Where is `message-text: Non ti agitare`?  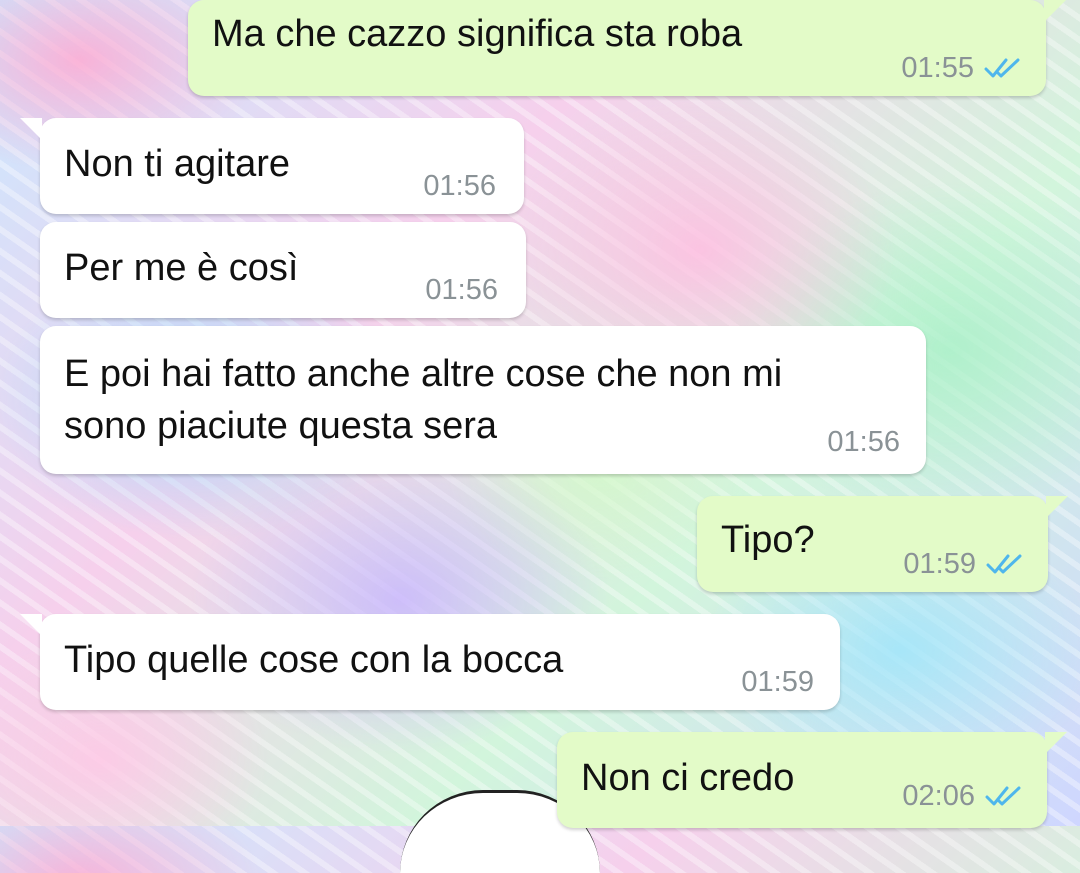
message-text: Non ti agitare is located at coordinates (177, 164).